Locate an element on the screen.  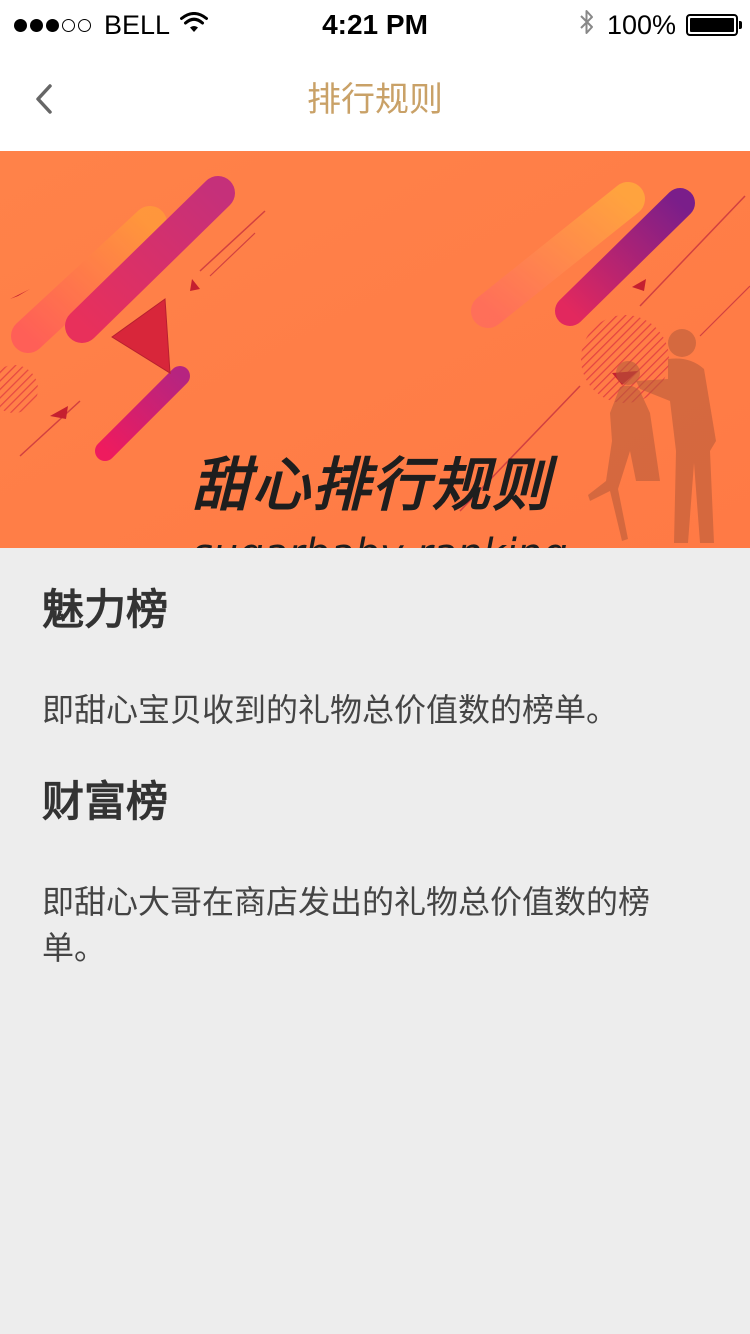
battery-percent: 100% is located at coordinates (641, 24).